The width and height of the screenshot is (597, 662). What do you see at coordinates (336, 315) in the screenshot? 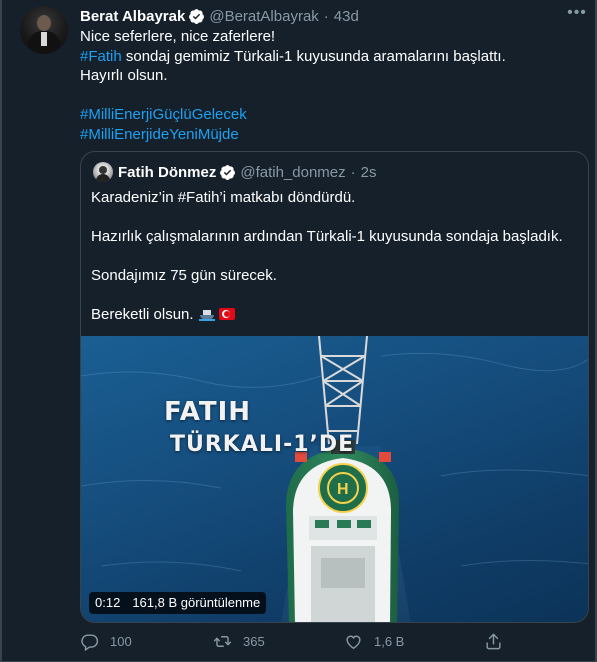
I see `quoted-paragraph-4-wrap: Bereketli olsun.` at bounding box center [336, 315].